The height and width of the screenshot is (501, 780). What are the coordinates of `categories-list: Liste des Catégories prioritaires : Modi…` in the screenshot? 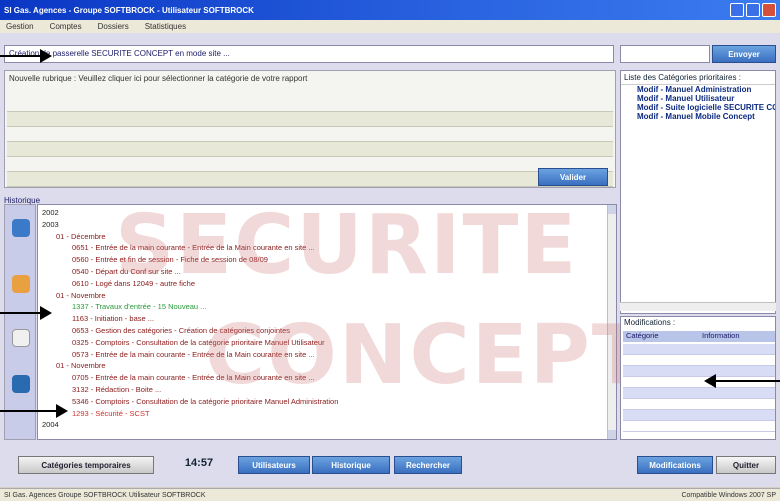 It's located at (698, 192).